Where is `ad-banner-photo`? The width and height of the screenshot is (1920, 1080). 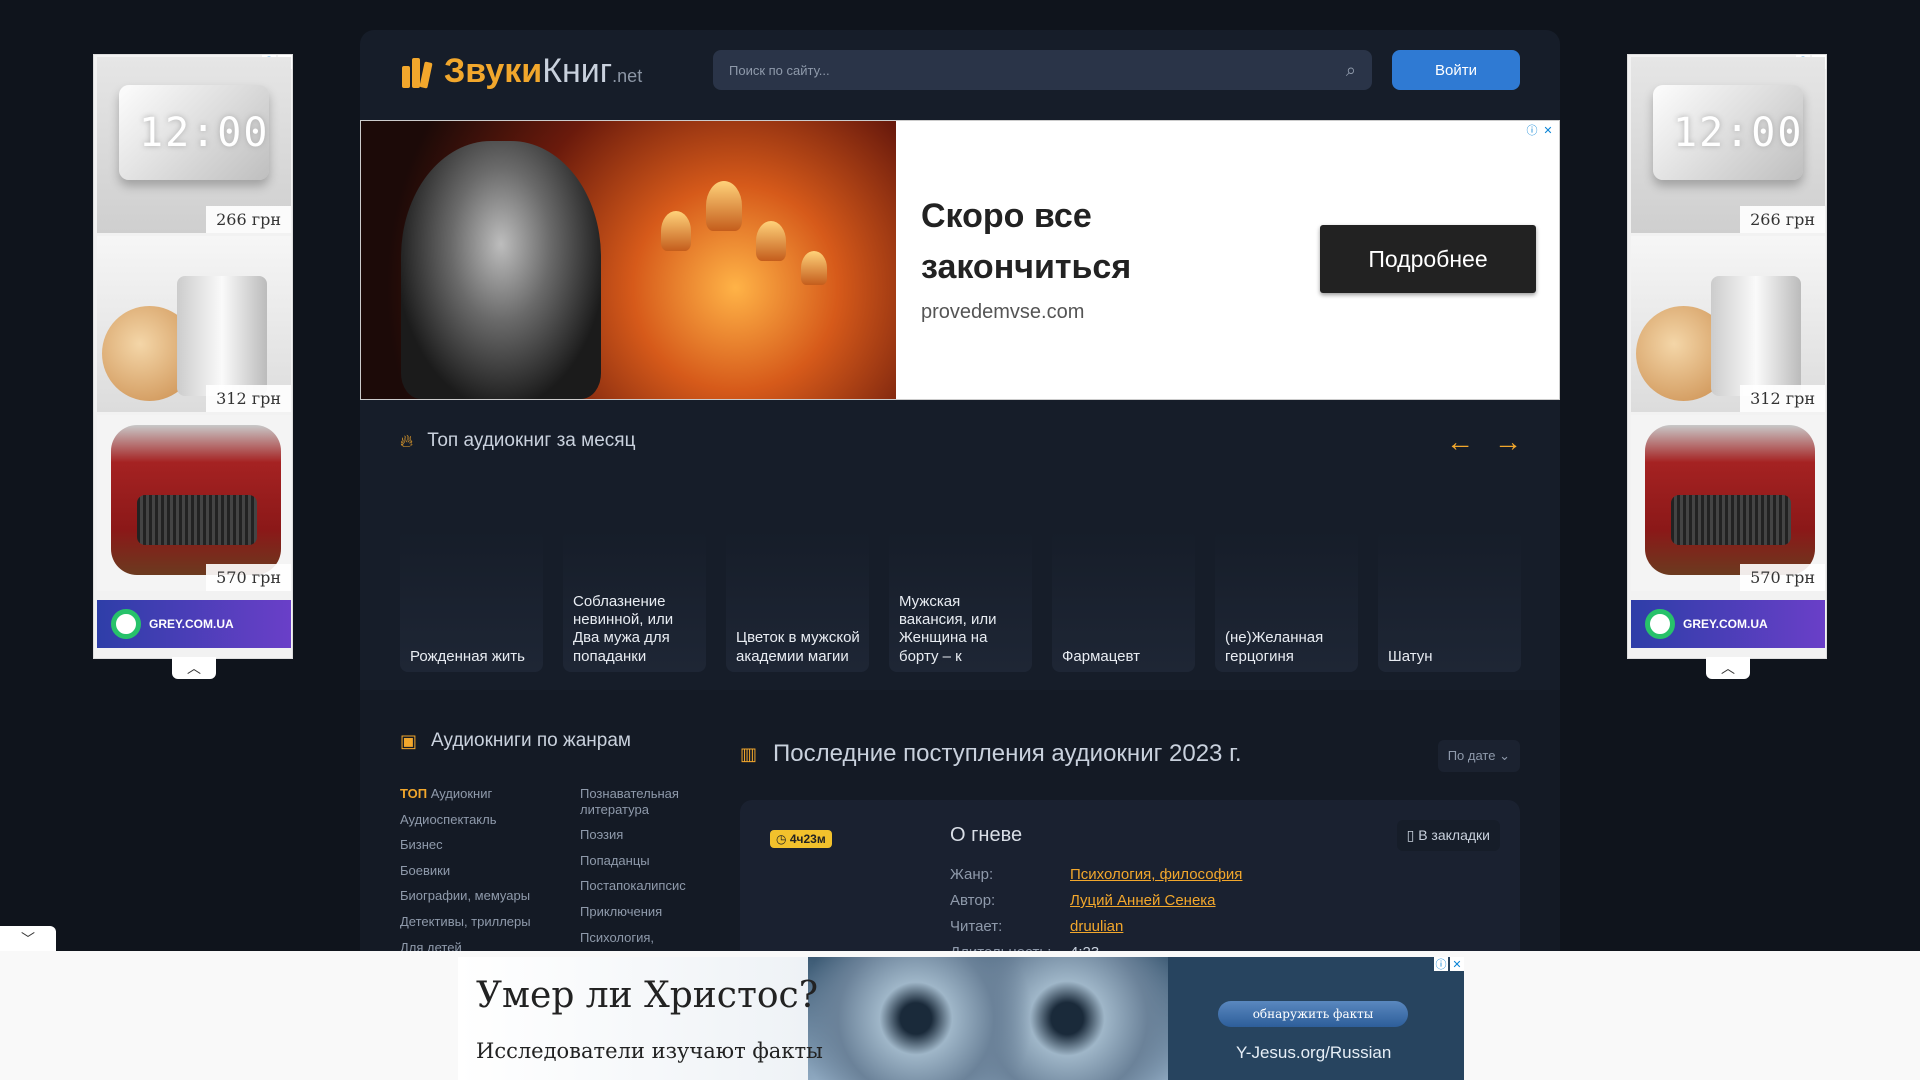
ad-banner-photo is located at coordinates (628, 260).